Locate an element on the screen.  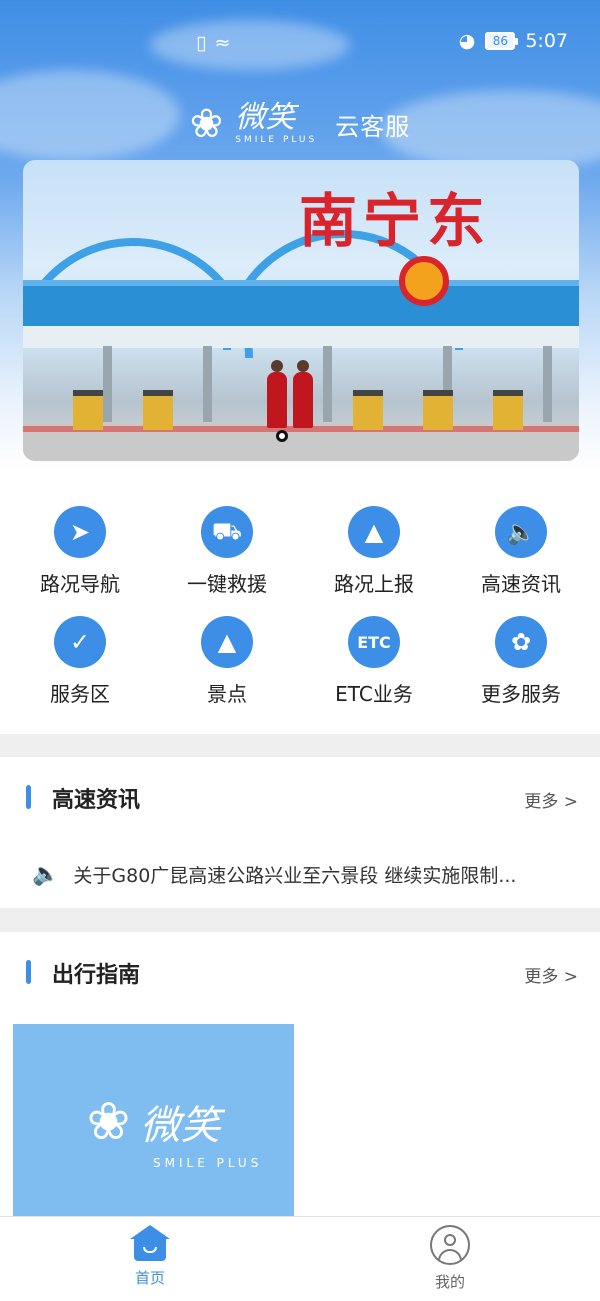
user-profile-icon is located at coordinates (450, 1245).